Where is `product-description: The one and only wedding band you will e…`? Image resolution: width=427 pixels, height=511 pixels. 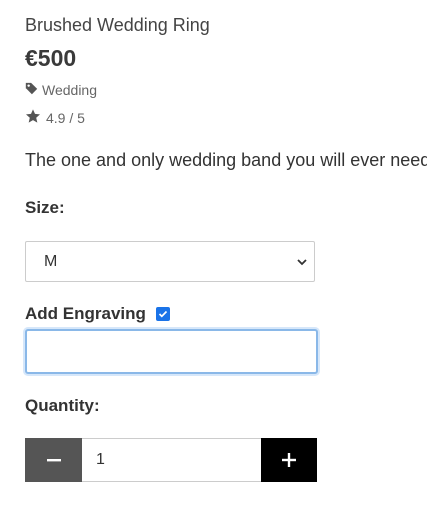
product-description: The one and only wedding band you will e… is located at coordinates (226, 160).